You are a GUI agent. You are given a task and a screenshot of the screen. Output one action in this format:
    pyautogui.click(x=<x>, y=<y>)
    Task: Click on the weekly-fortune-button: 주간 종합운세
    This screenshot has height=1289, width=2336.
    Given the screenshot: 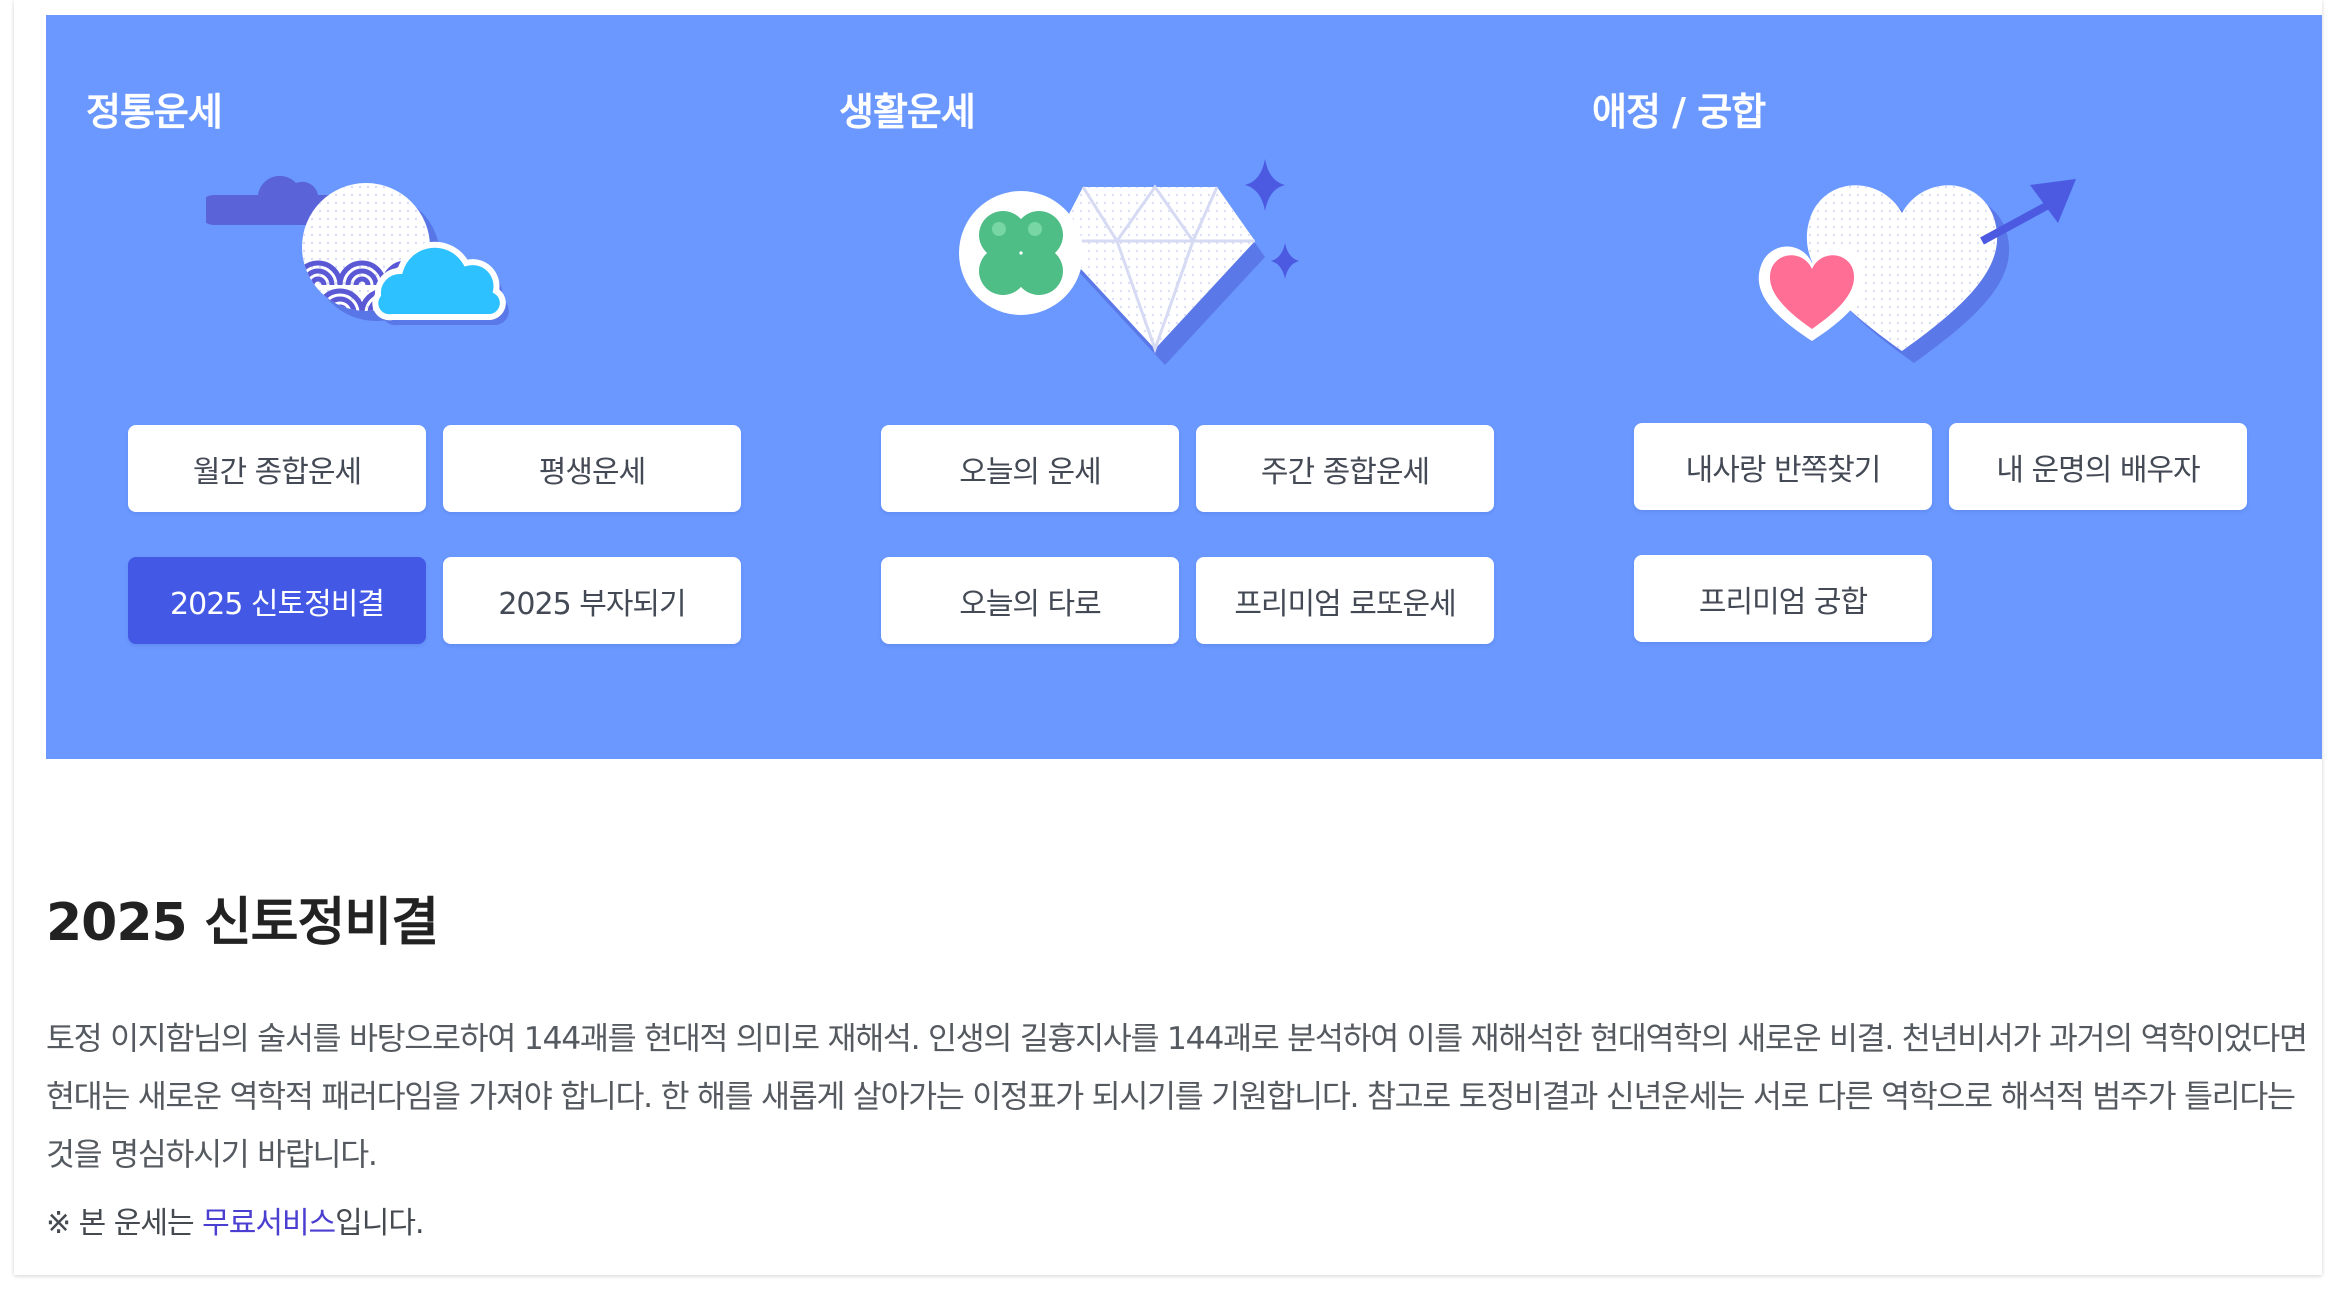 What is the action you would take?
    pyautogui.click(x=1345, y=468)
    